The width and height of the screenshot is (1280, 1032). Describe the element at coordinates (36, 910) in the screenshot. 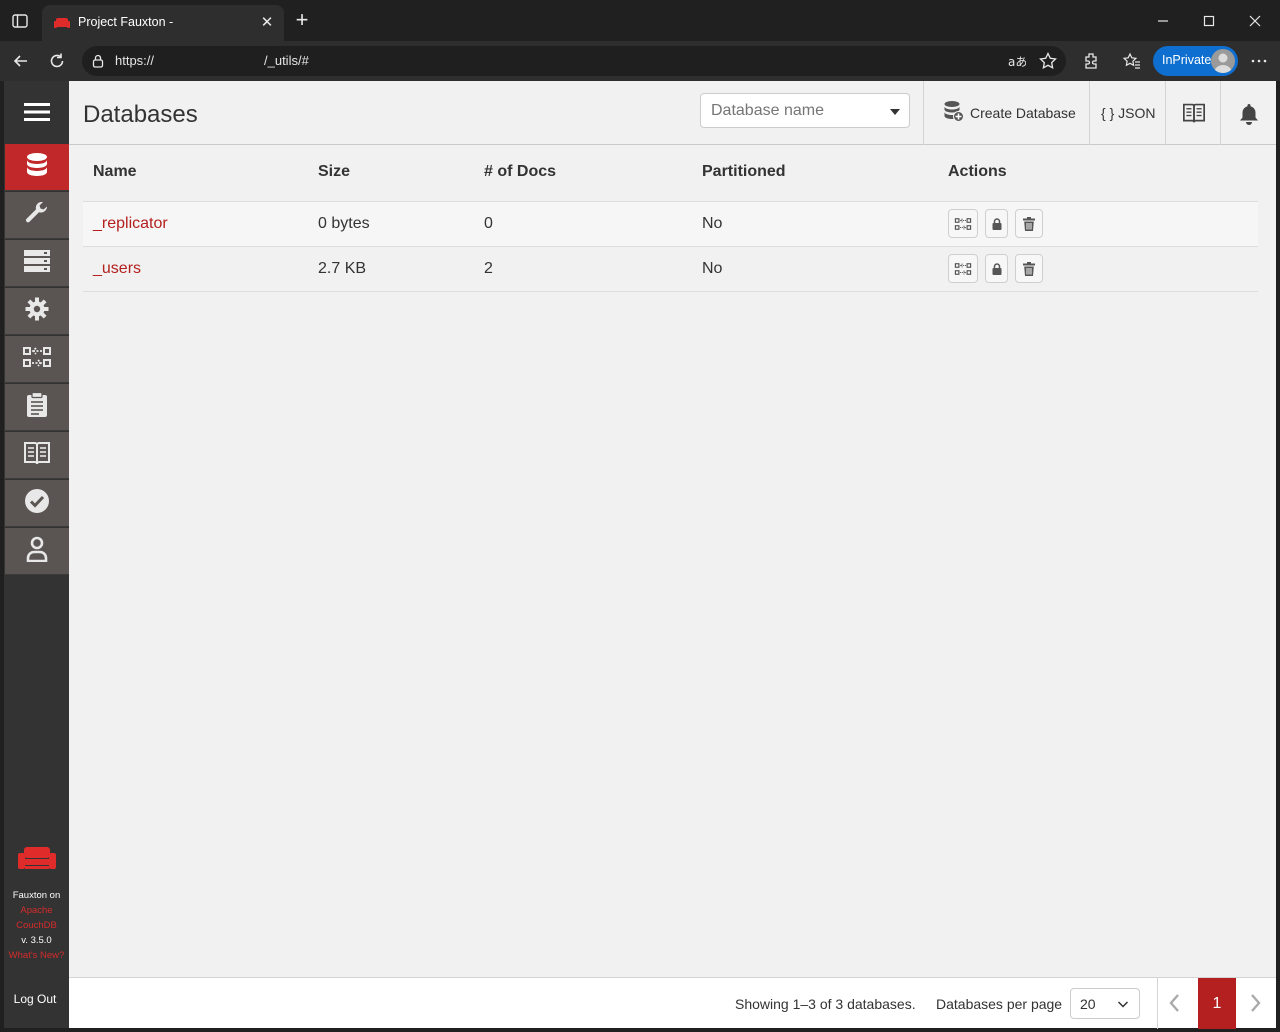

I see `apache-link: Apache` at that location.